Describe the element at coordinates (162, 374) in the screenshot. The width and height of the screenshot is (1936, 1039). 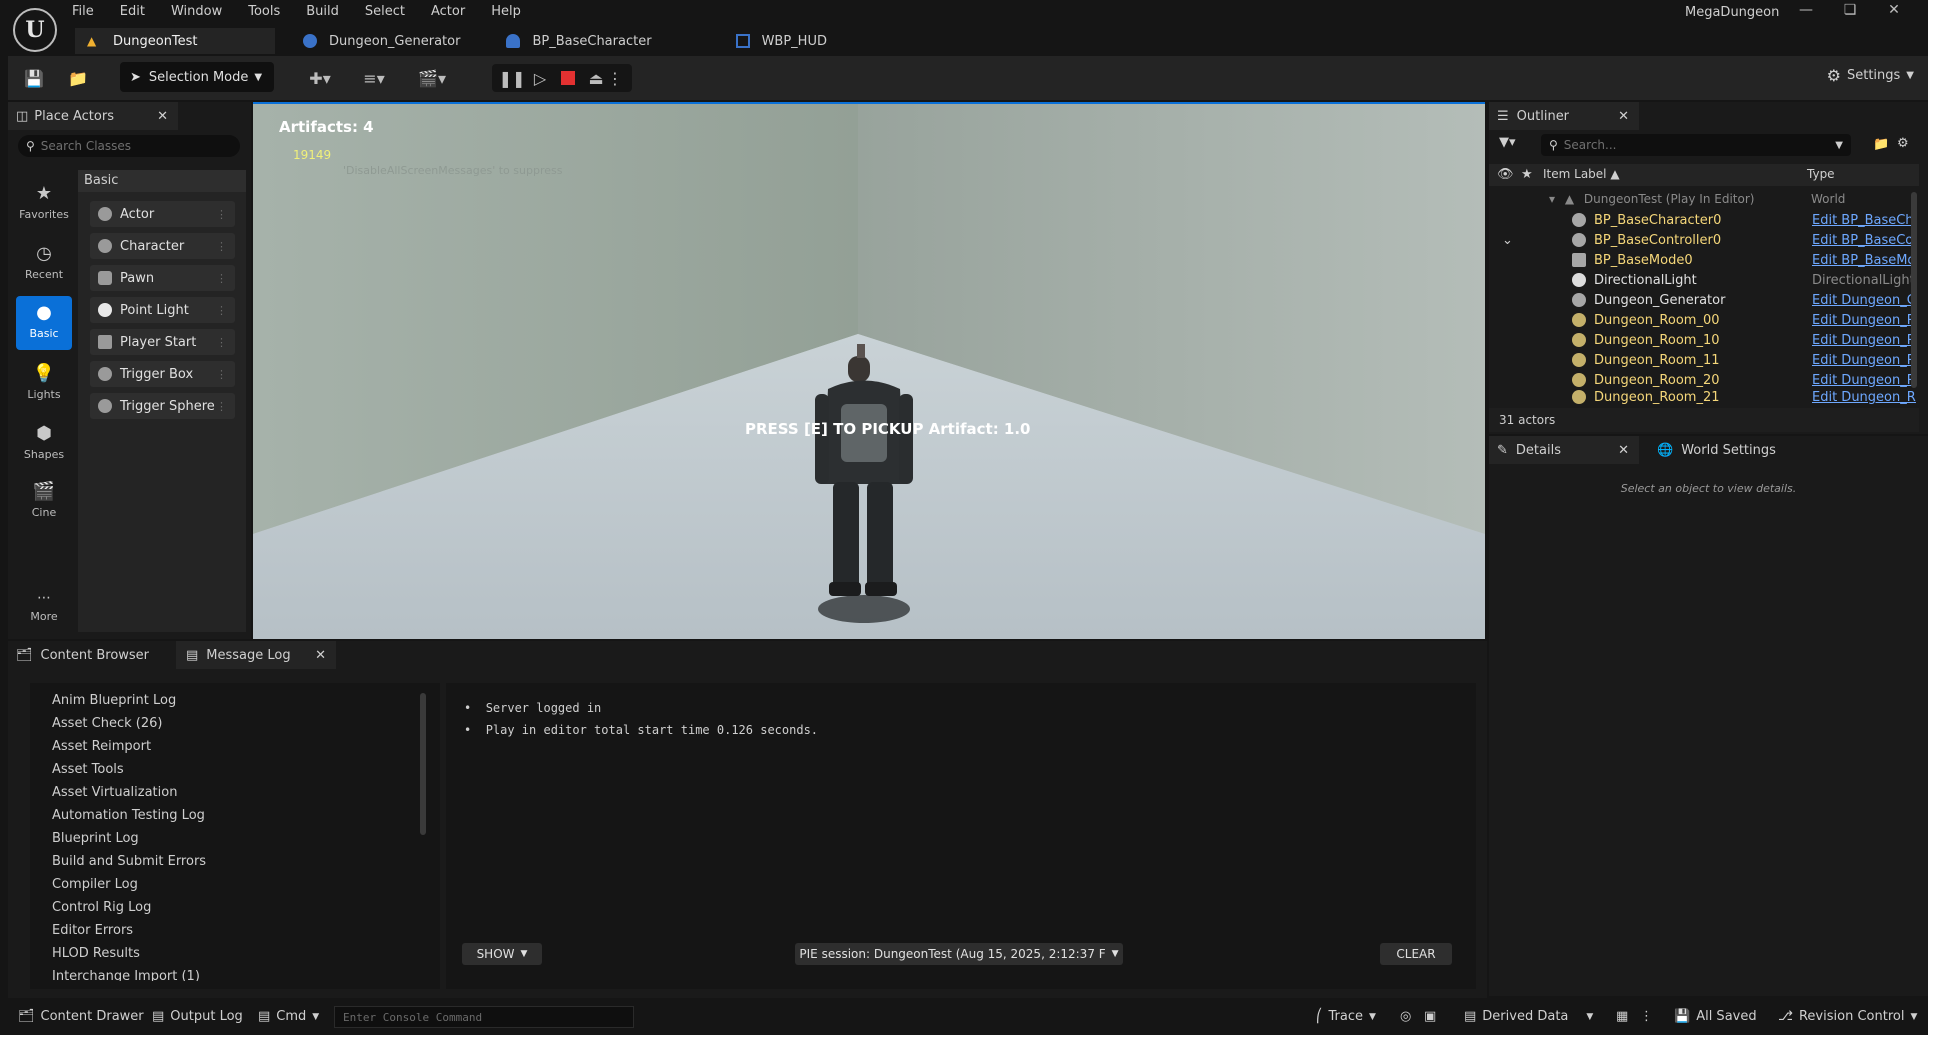
I see `actor-item-trigger-box: Trigger Box ⋮` at that location.